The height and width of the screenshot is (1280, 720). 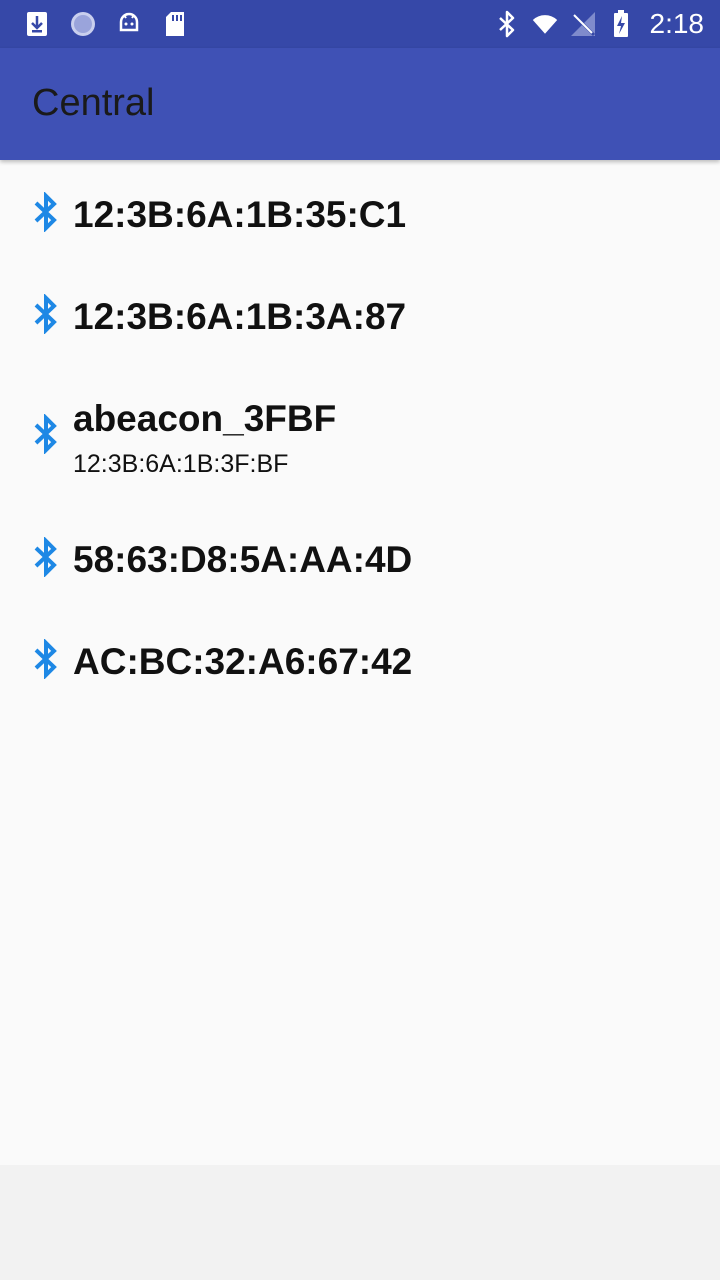 What do you see at coordinates (583, 24) in the screenshot?
I see `no-signal-icon` at bounding box center [583, 24].